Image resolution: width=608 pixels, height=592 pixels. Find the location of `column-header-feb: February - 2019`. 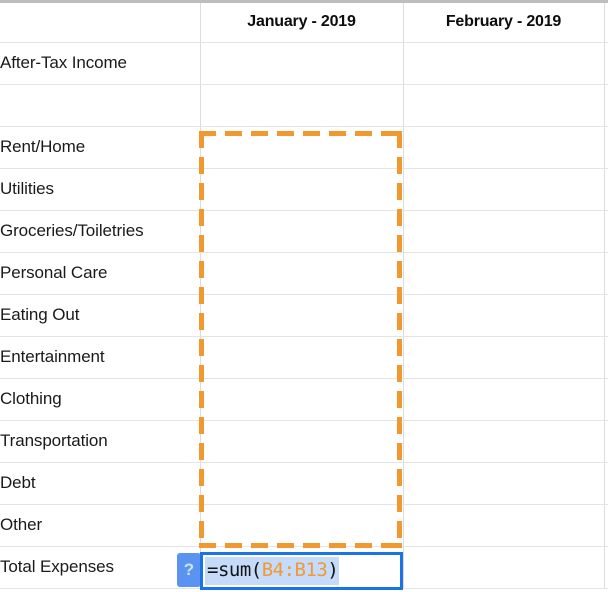

column-header-feb: February - 2019 is located at coordinates (504, 23).